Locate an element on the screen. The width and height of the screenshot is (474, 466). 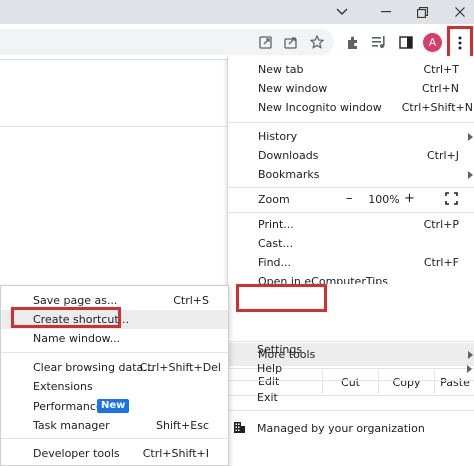
avatar-letter: A is located at coordinates (432, 42).